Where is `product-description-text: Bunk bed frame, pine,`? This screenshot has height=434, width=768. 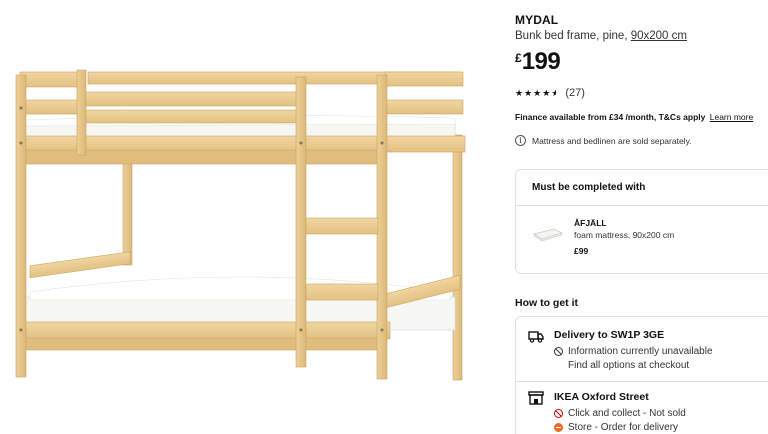
product-description-text: Bunk bed frame, pine, is located at coordinates (573, 36).